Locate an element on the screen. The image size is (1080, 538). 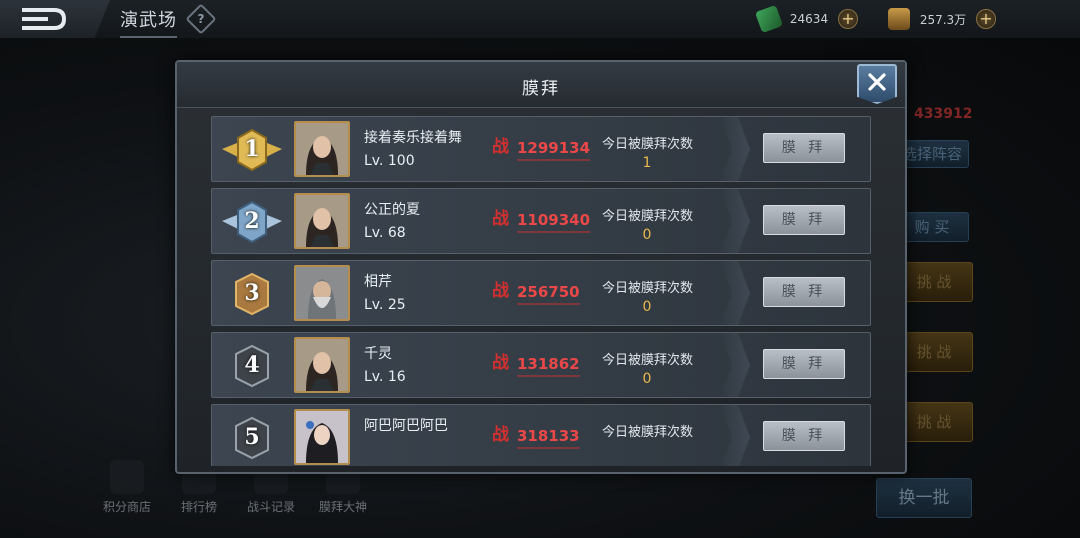
rank-number: 1 is located at coordinates (252, 149).